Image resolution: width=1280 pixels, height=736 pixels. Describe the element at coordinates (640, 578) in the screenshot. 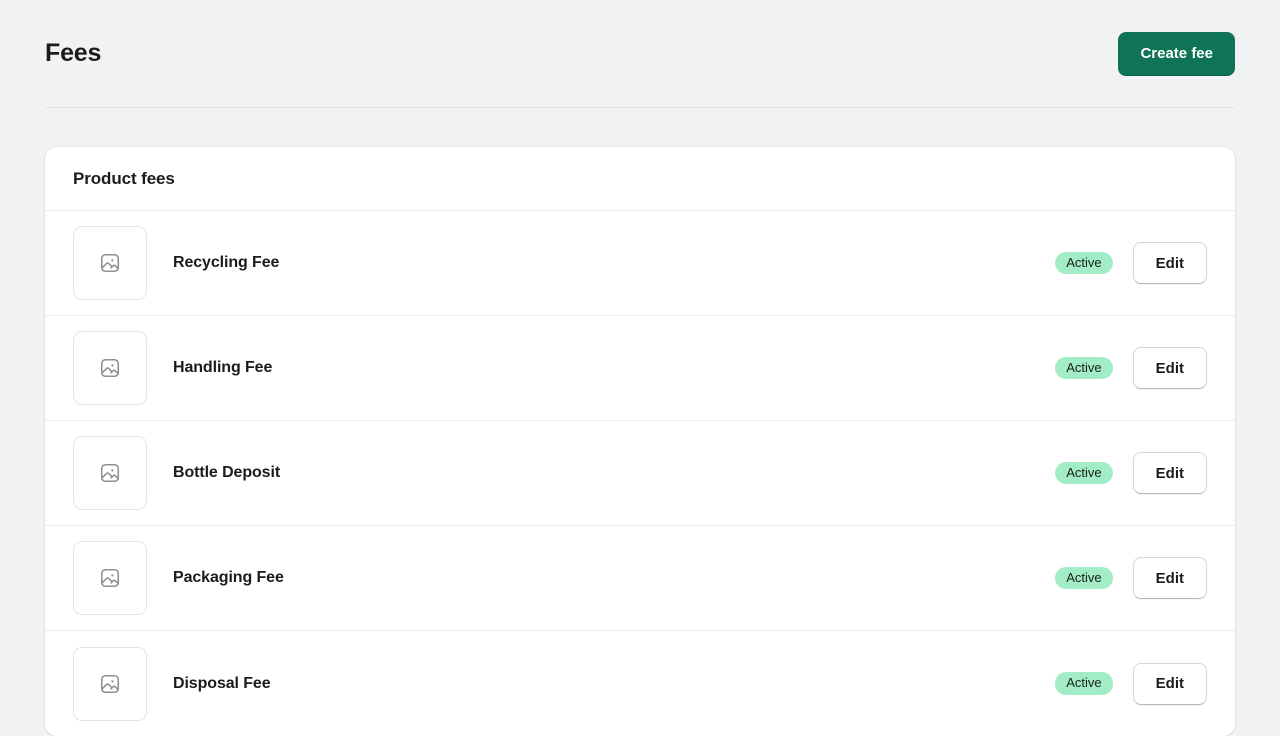

I see `table-row: Packaging Fee Active Edit` at that location.